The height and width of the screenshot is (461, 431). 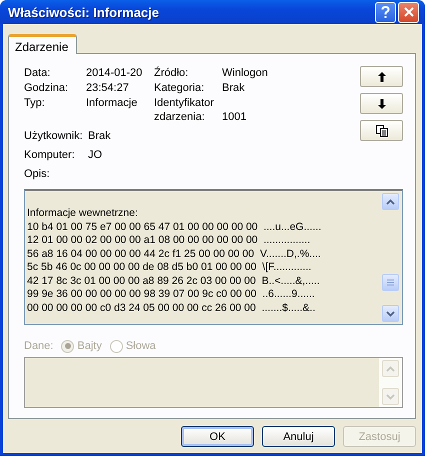 I want to click on copy-button, so click(x=381, y=130).